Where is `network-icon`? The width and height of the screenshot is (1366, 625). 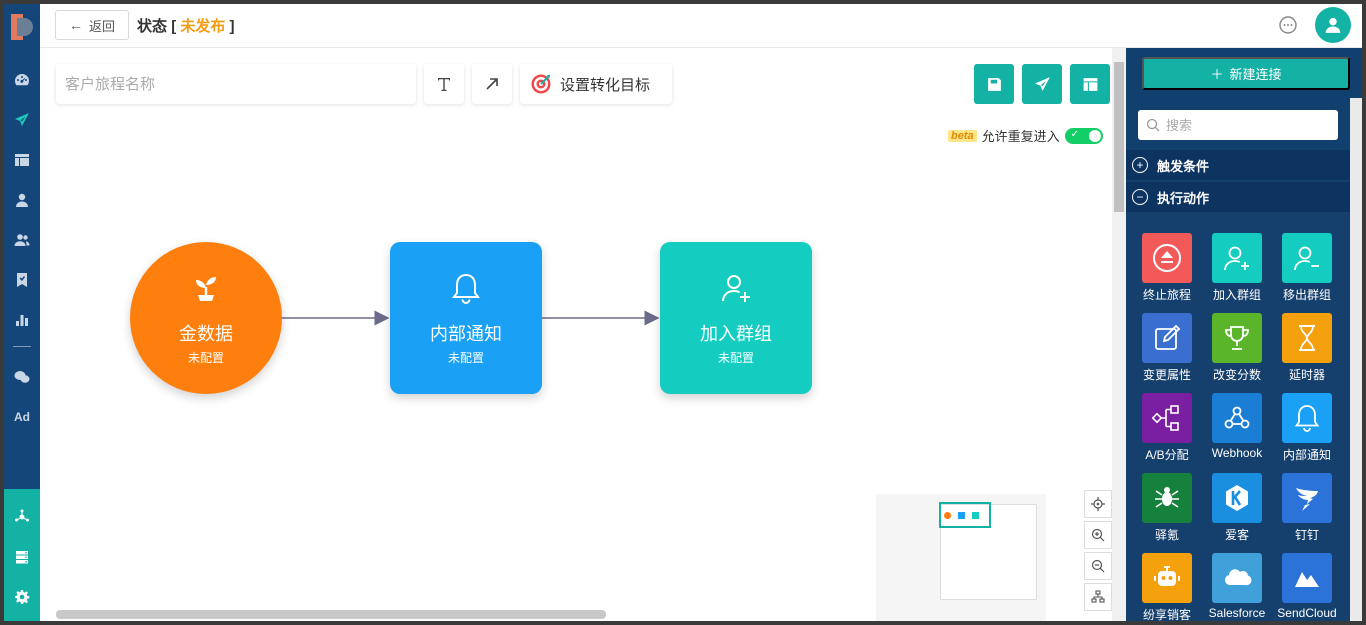
network-icon is located at coordinates (22, 517).